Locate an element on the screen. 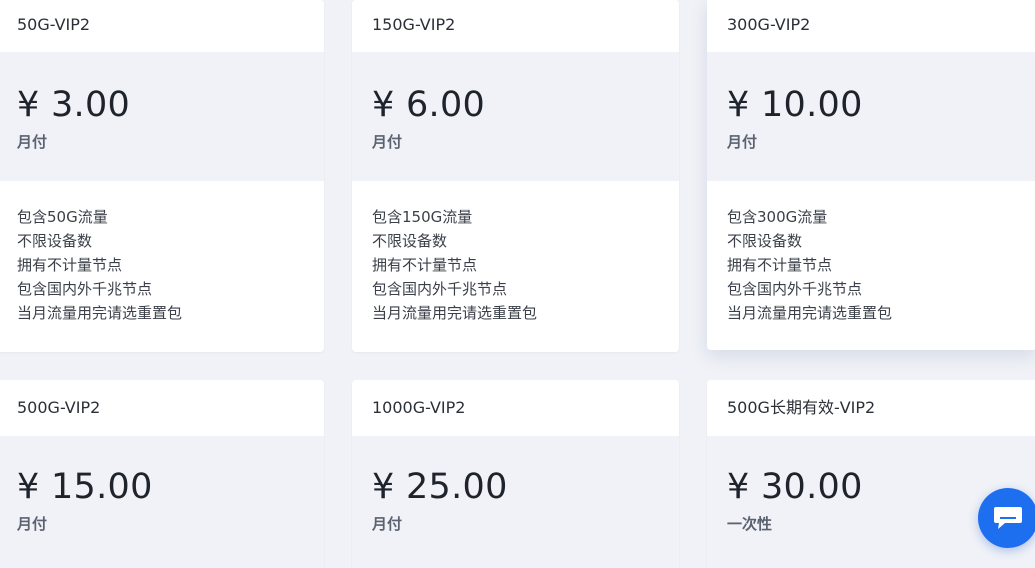 The width and height of the screenshot is (1035, 568). feature-item: 包含150G流量 is located at coordinates (422, 217).